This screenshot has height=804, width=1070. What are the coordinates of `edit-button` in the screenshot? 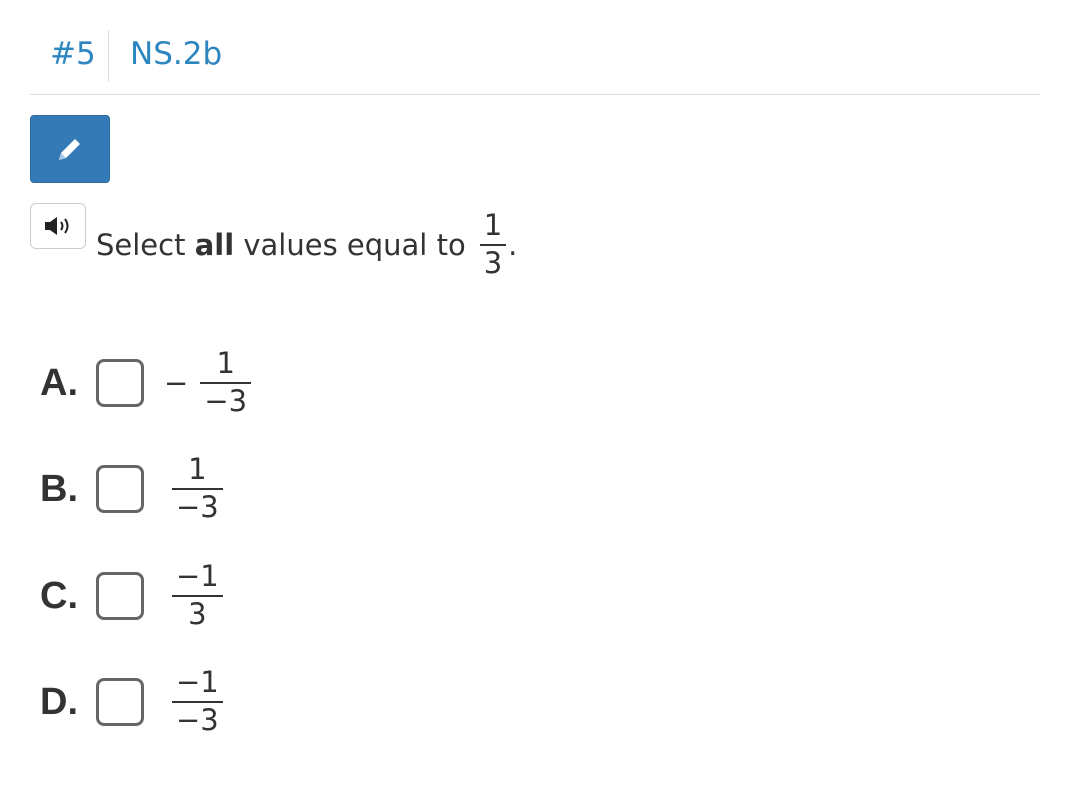 It's located at (70, 149).